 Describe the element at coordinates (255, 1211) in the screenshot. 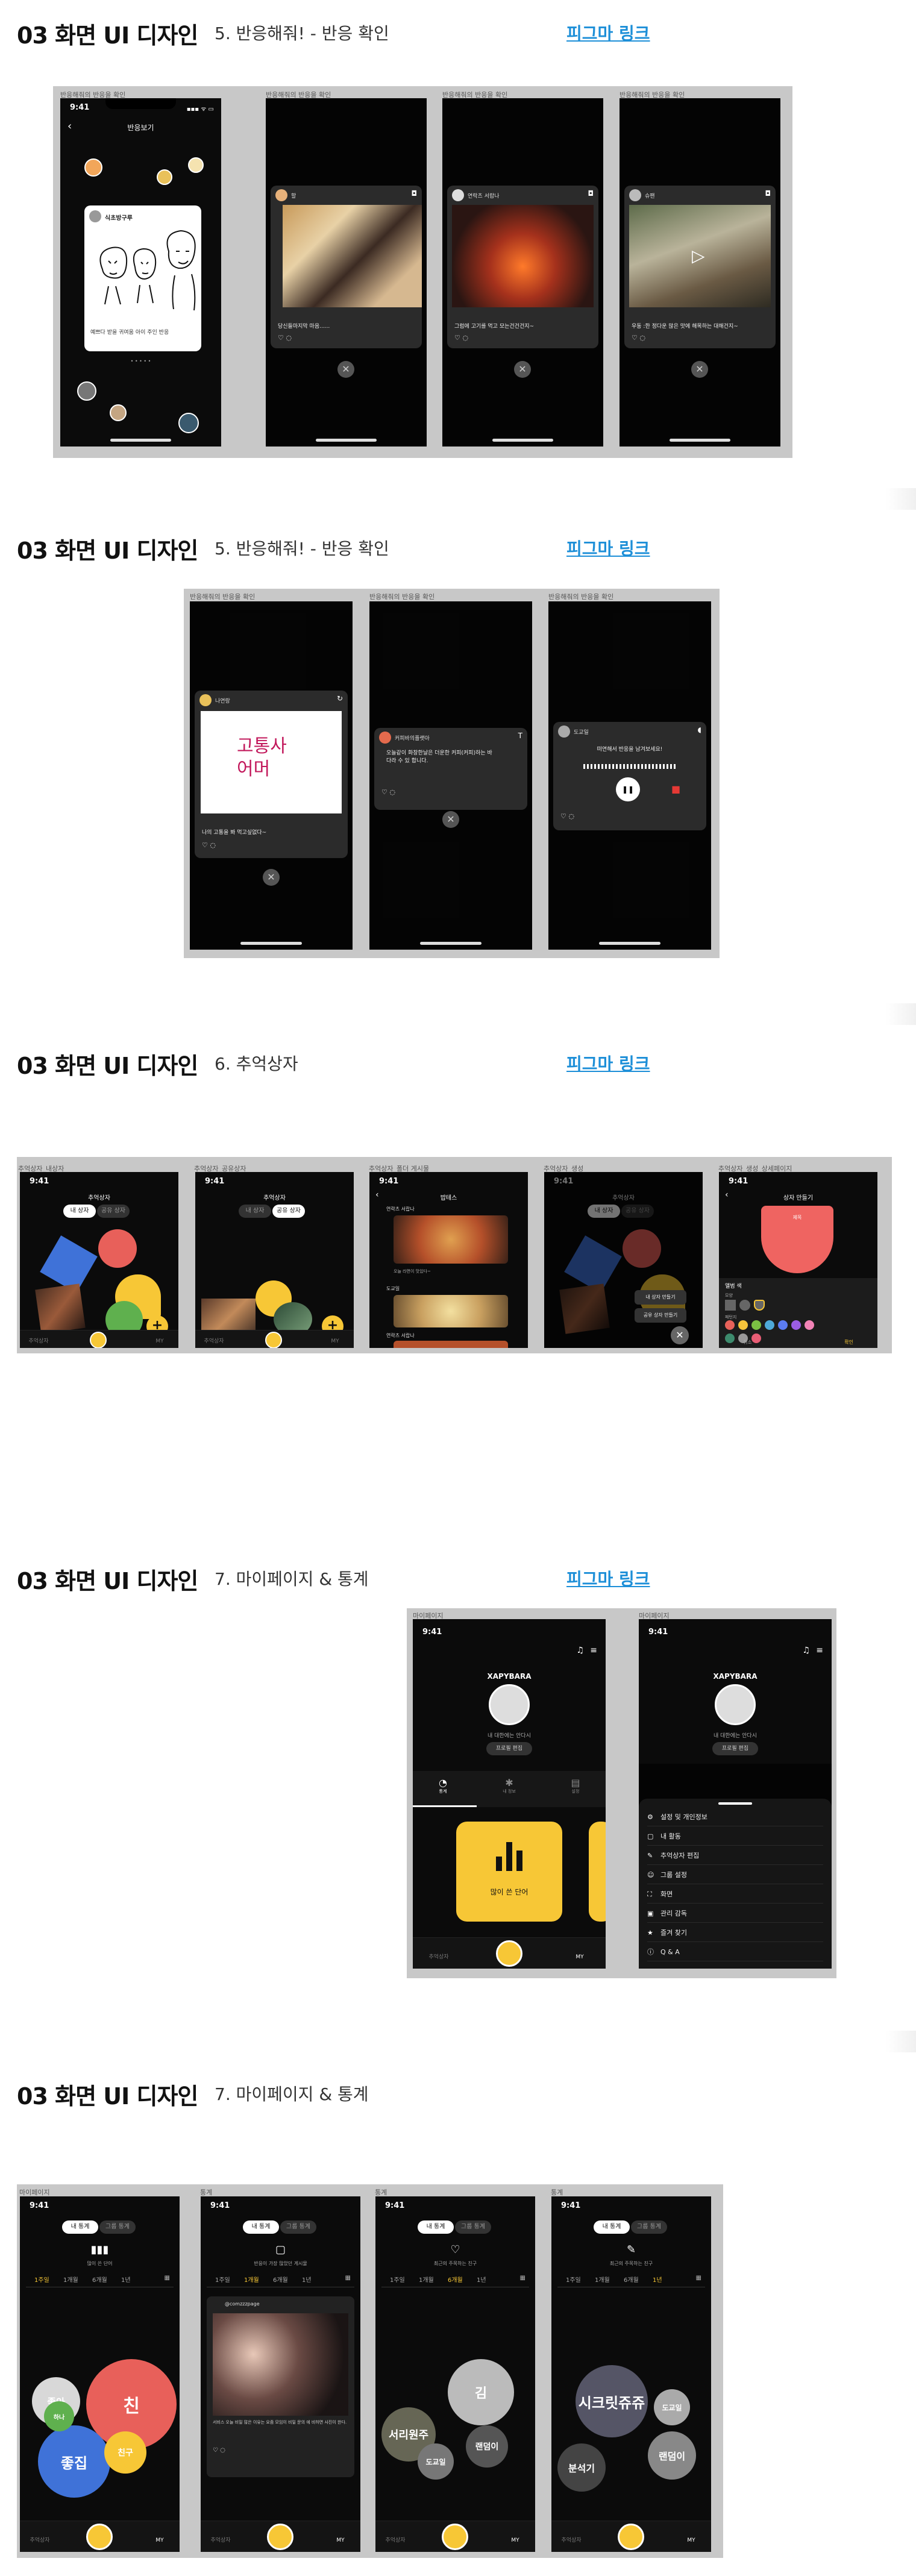

I see `tab-my-box: 내 상자` at that location.